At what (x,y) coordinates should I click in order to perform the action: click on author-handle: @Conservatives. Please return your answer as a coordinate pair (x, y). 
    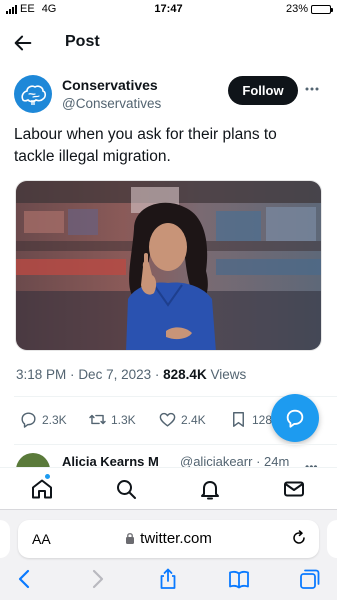
    Looking at the image, I should click on (111, 103).